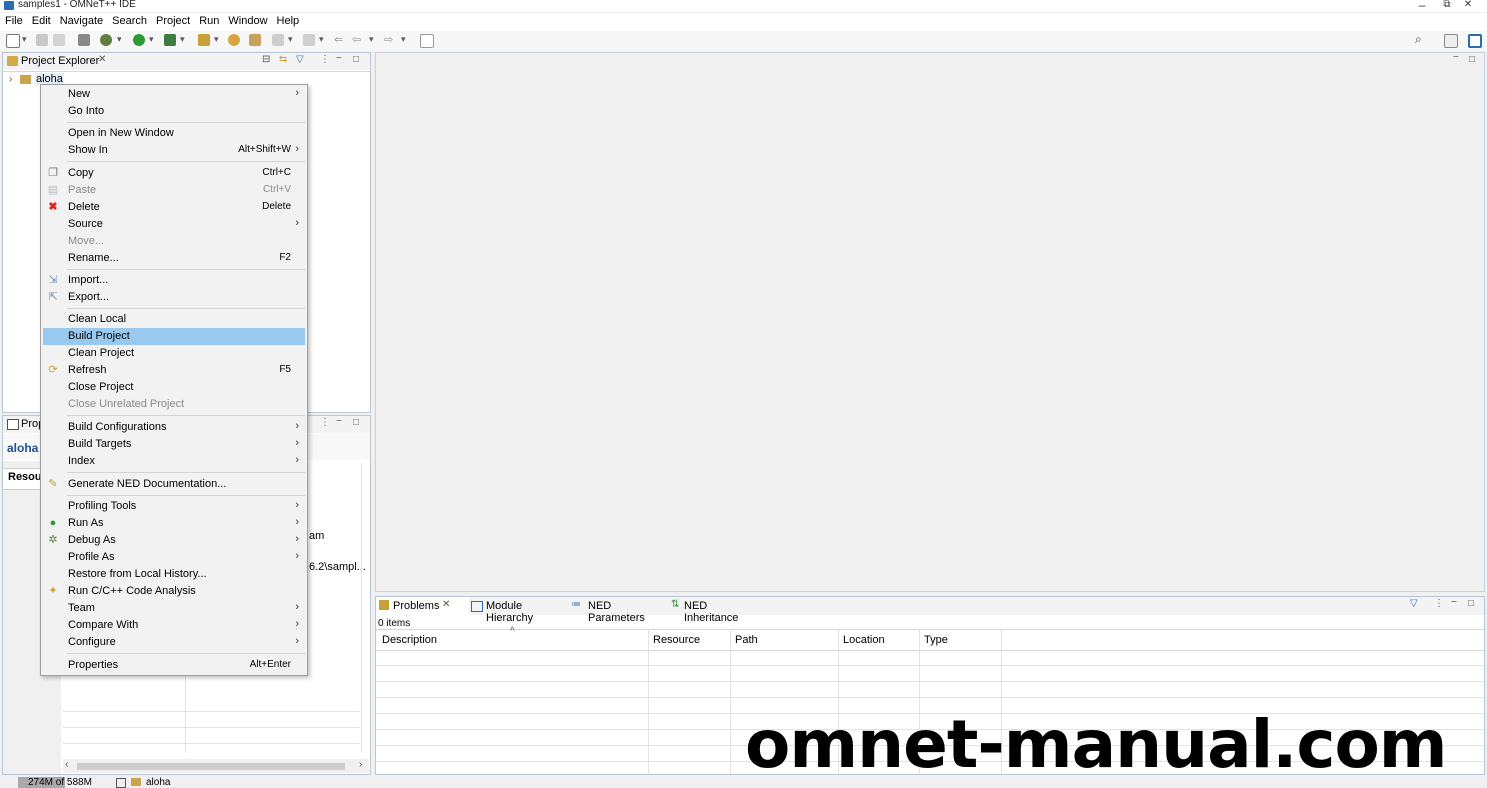  Describe the element at coordinates (10, 79) in the screenshot. I see `expand-arrow-icon: ›` at that location.